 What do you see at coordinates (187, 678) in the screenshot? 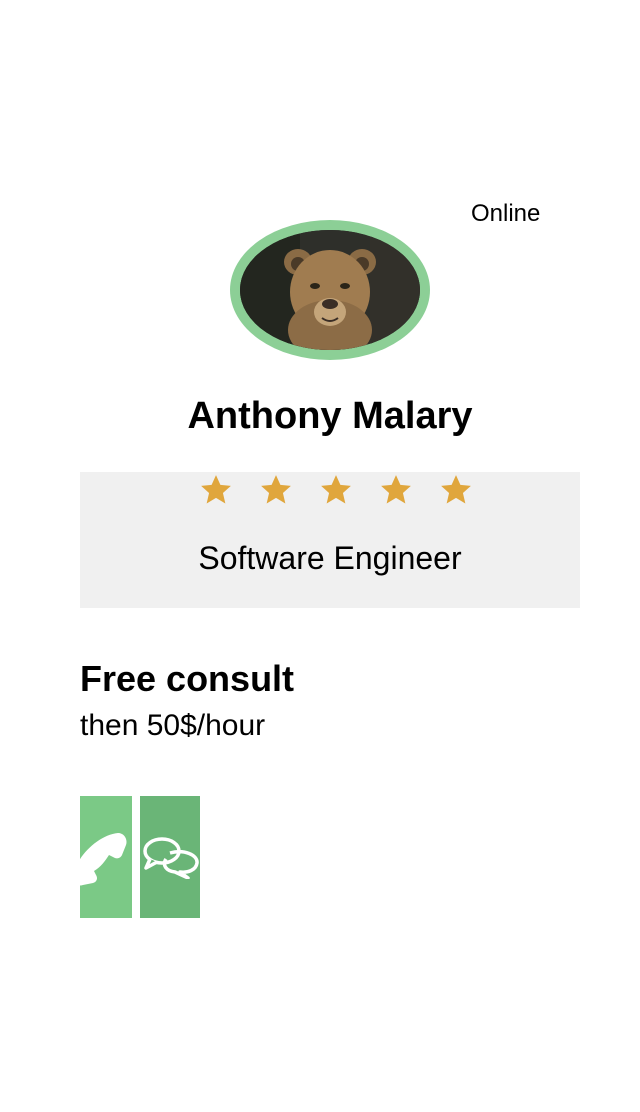
I see `offer-title: Free consult` at bounding box center [187, 678].